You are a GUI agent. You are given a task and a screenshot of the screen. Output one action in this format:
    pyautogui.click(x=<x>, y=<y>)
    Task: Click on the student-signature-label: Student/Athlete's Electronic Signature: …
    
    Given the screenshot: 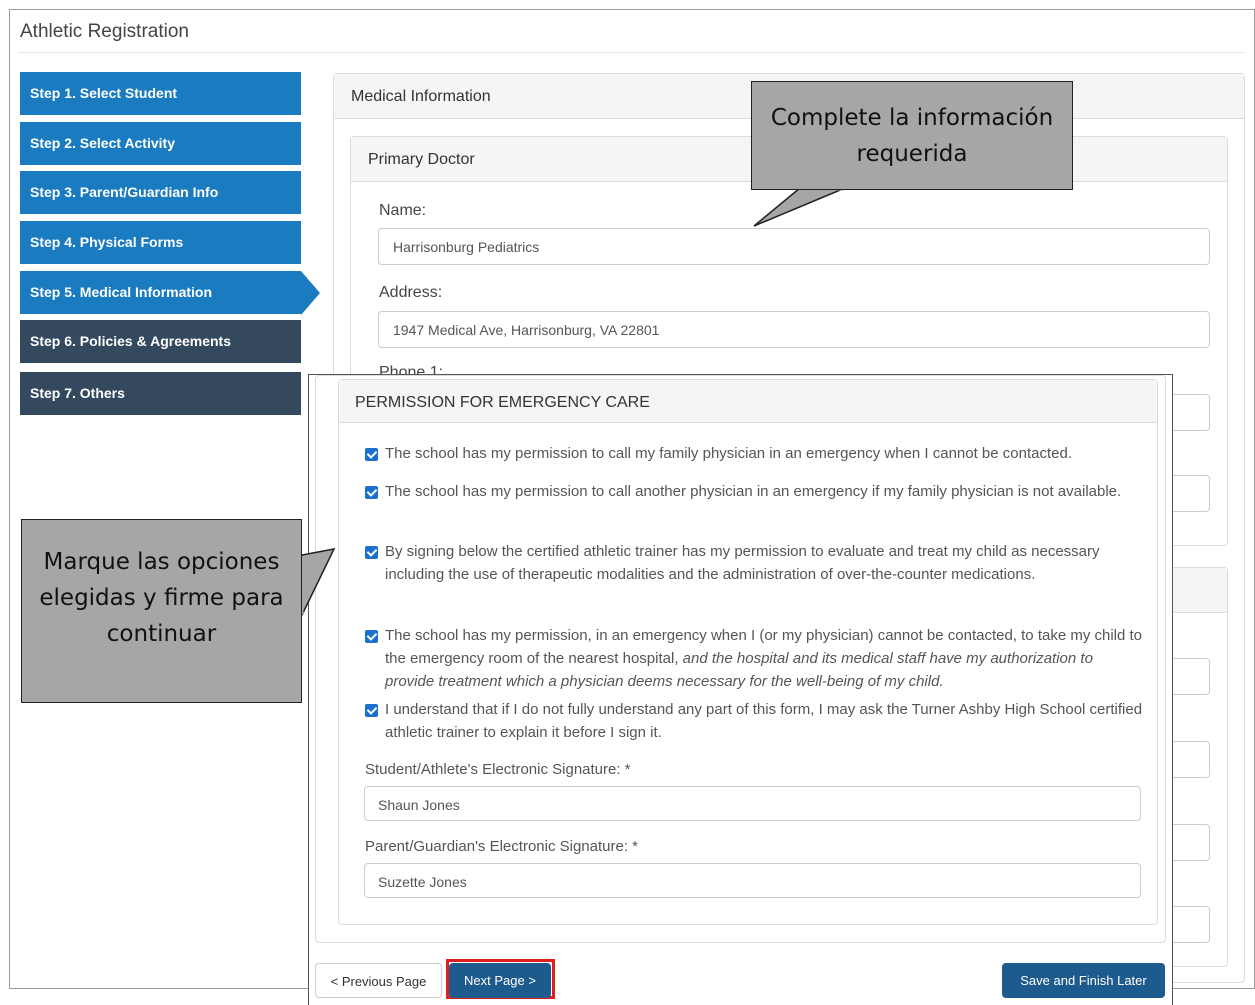 What is the action you would take?
    pyautogui.click(x=498, y=769)
    